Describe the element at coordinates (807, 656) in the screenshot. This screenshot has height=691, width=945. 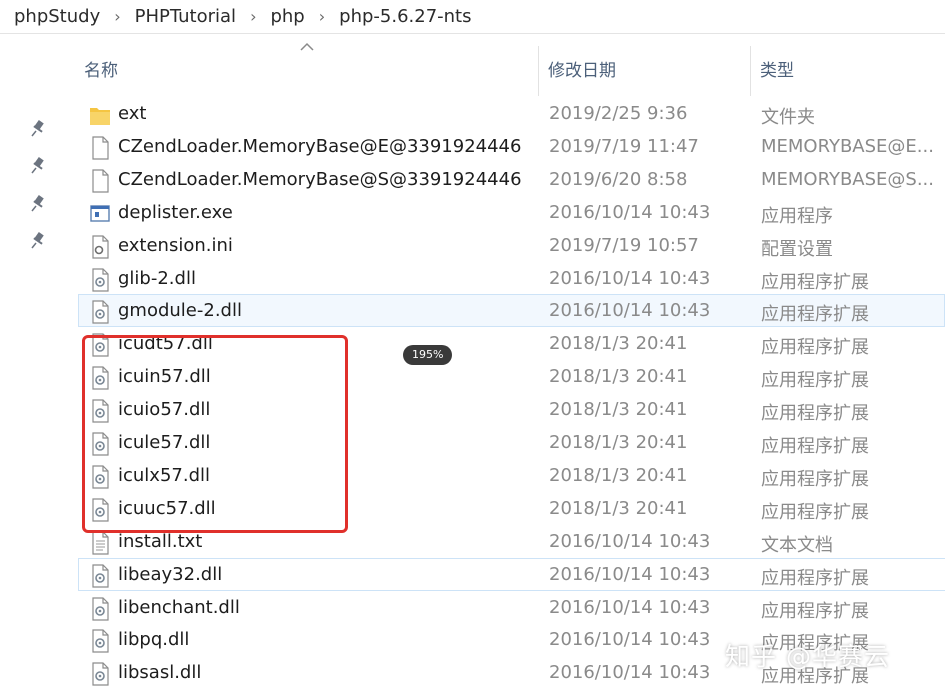
I see `watermark: 知乎 @华赛云` at that location.